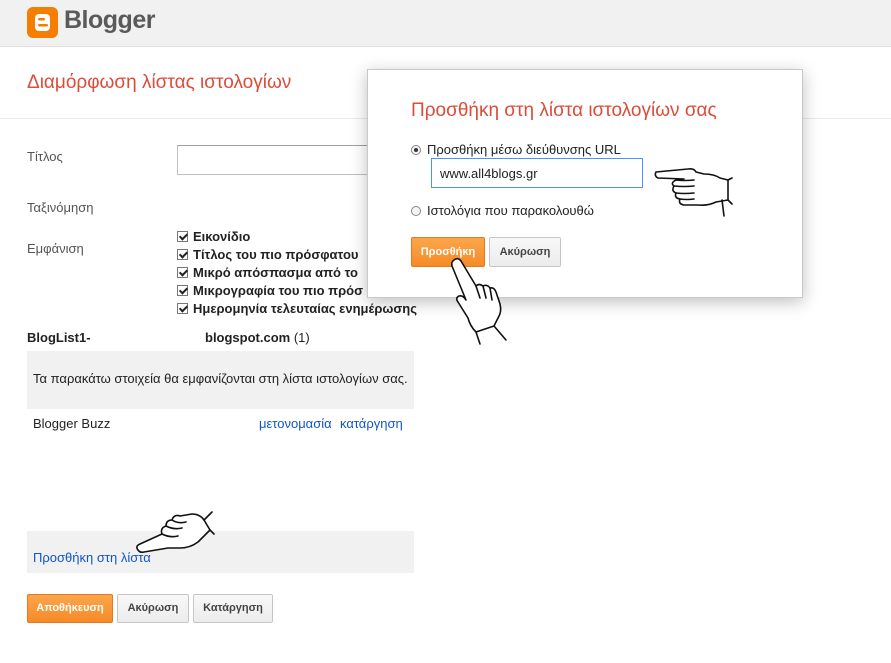 The image size is (891, 663). I want to click on option-label: Ημερομηνία τελευταίας ενημέρωσης, so click(305, 308).